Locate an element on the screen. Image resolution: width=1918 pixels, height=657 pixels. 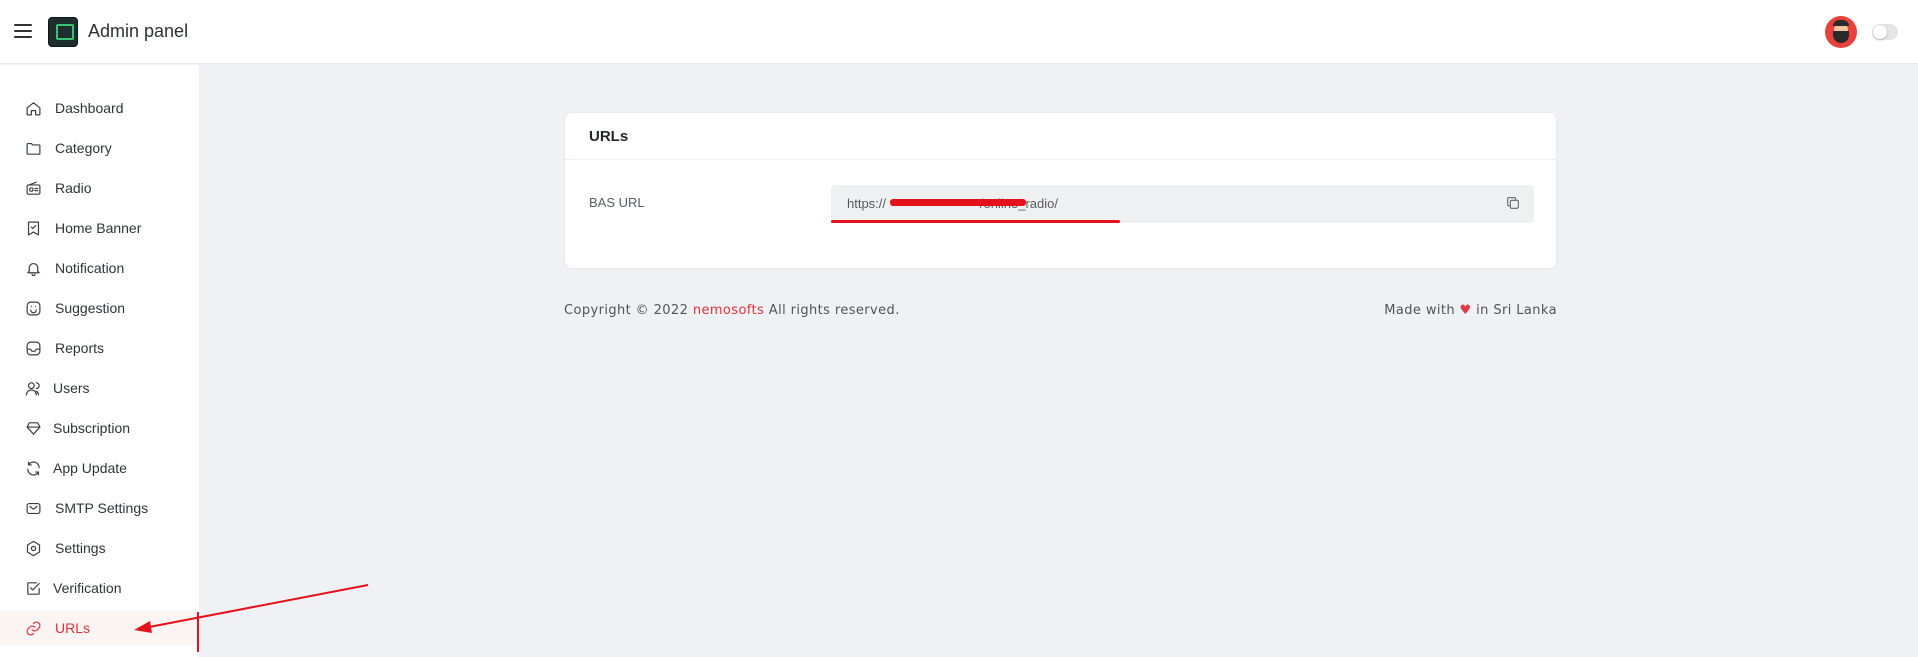
diamond-icon is located at coordinates (33, 428).